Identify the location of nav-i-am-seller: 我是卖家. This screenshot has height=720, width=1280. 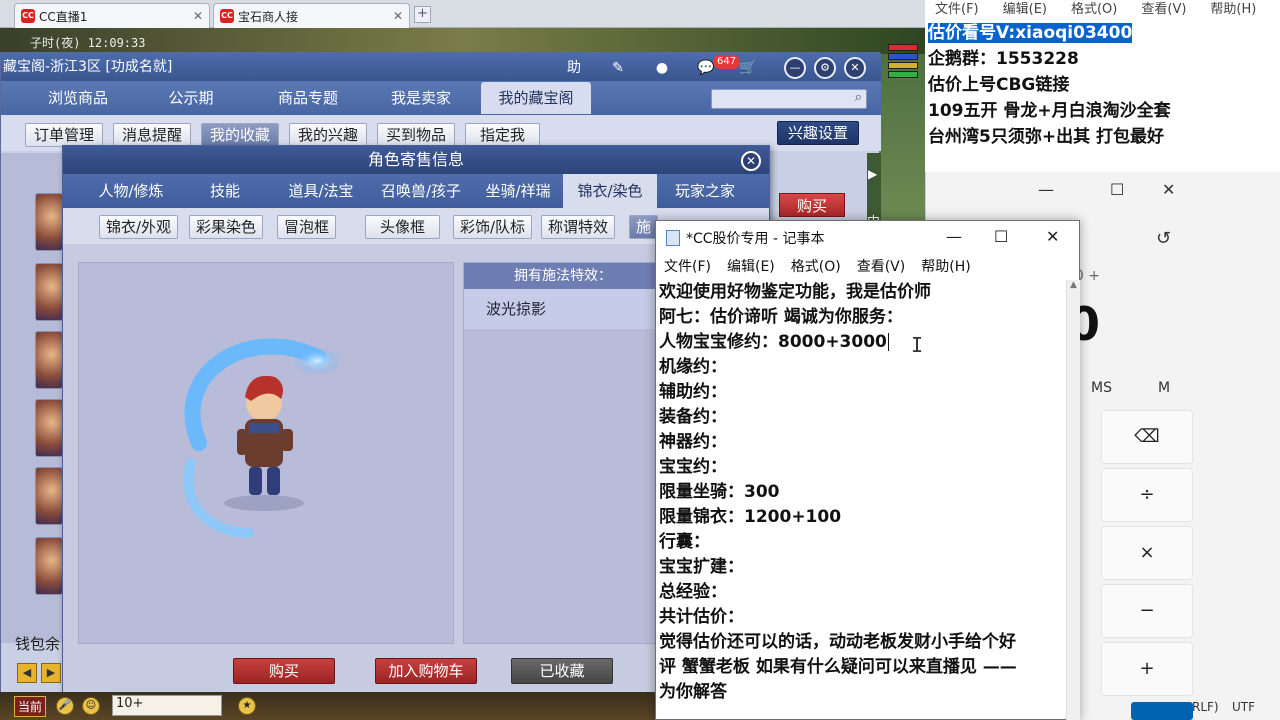
(421, 98).